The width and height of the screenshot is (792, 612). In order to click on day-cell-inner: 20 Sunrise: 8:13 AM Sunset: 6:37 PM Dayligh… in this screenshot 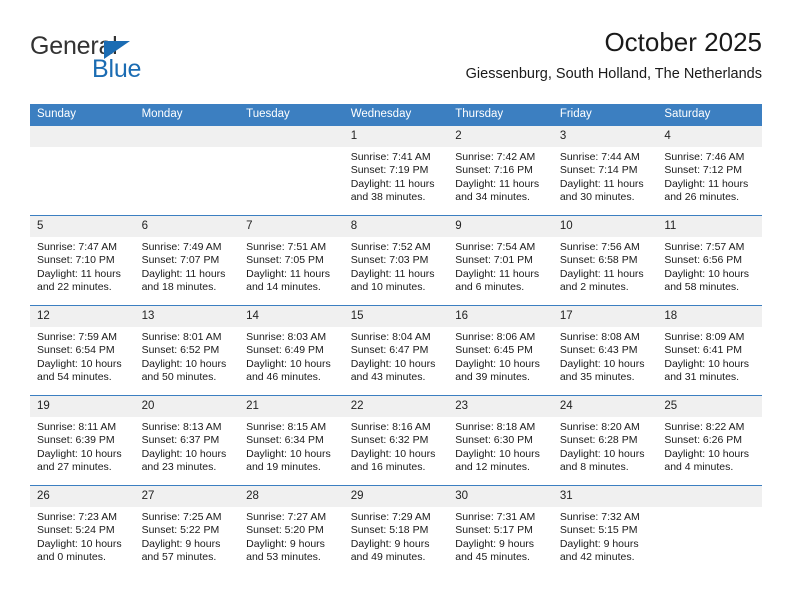, I will do `click(187, 440)`.